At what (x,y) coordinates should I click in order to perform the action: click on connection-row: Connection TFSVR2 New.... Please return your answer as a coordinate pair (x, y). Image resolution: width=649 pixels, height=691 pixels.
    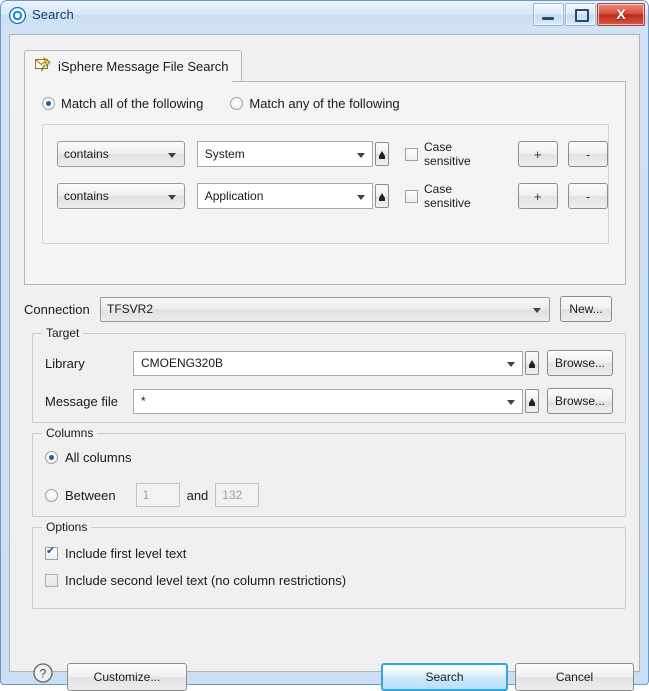
    Looking at the image, I should click on (325, 309).